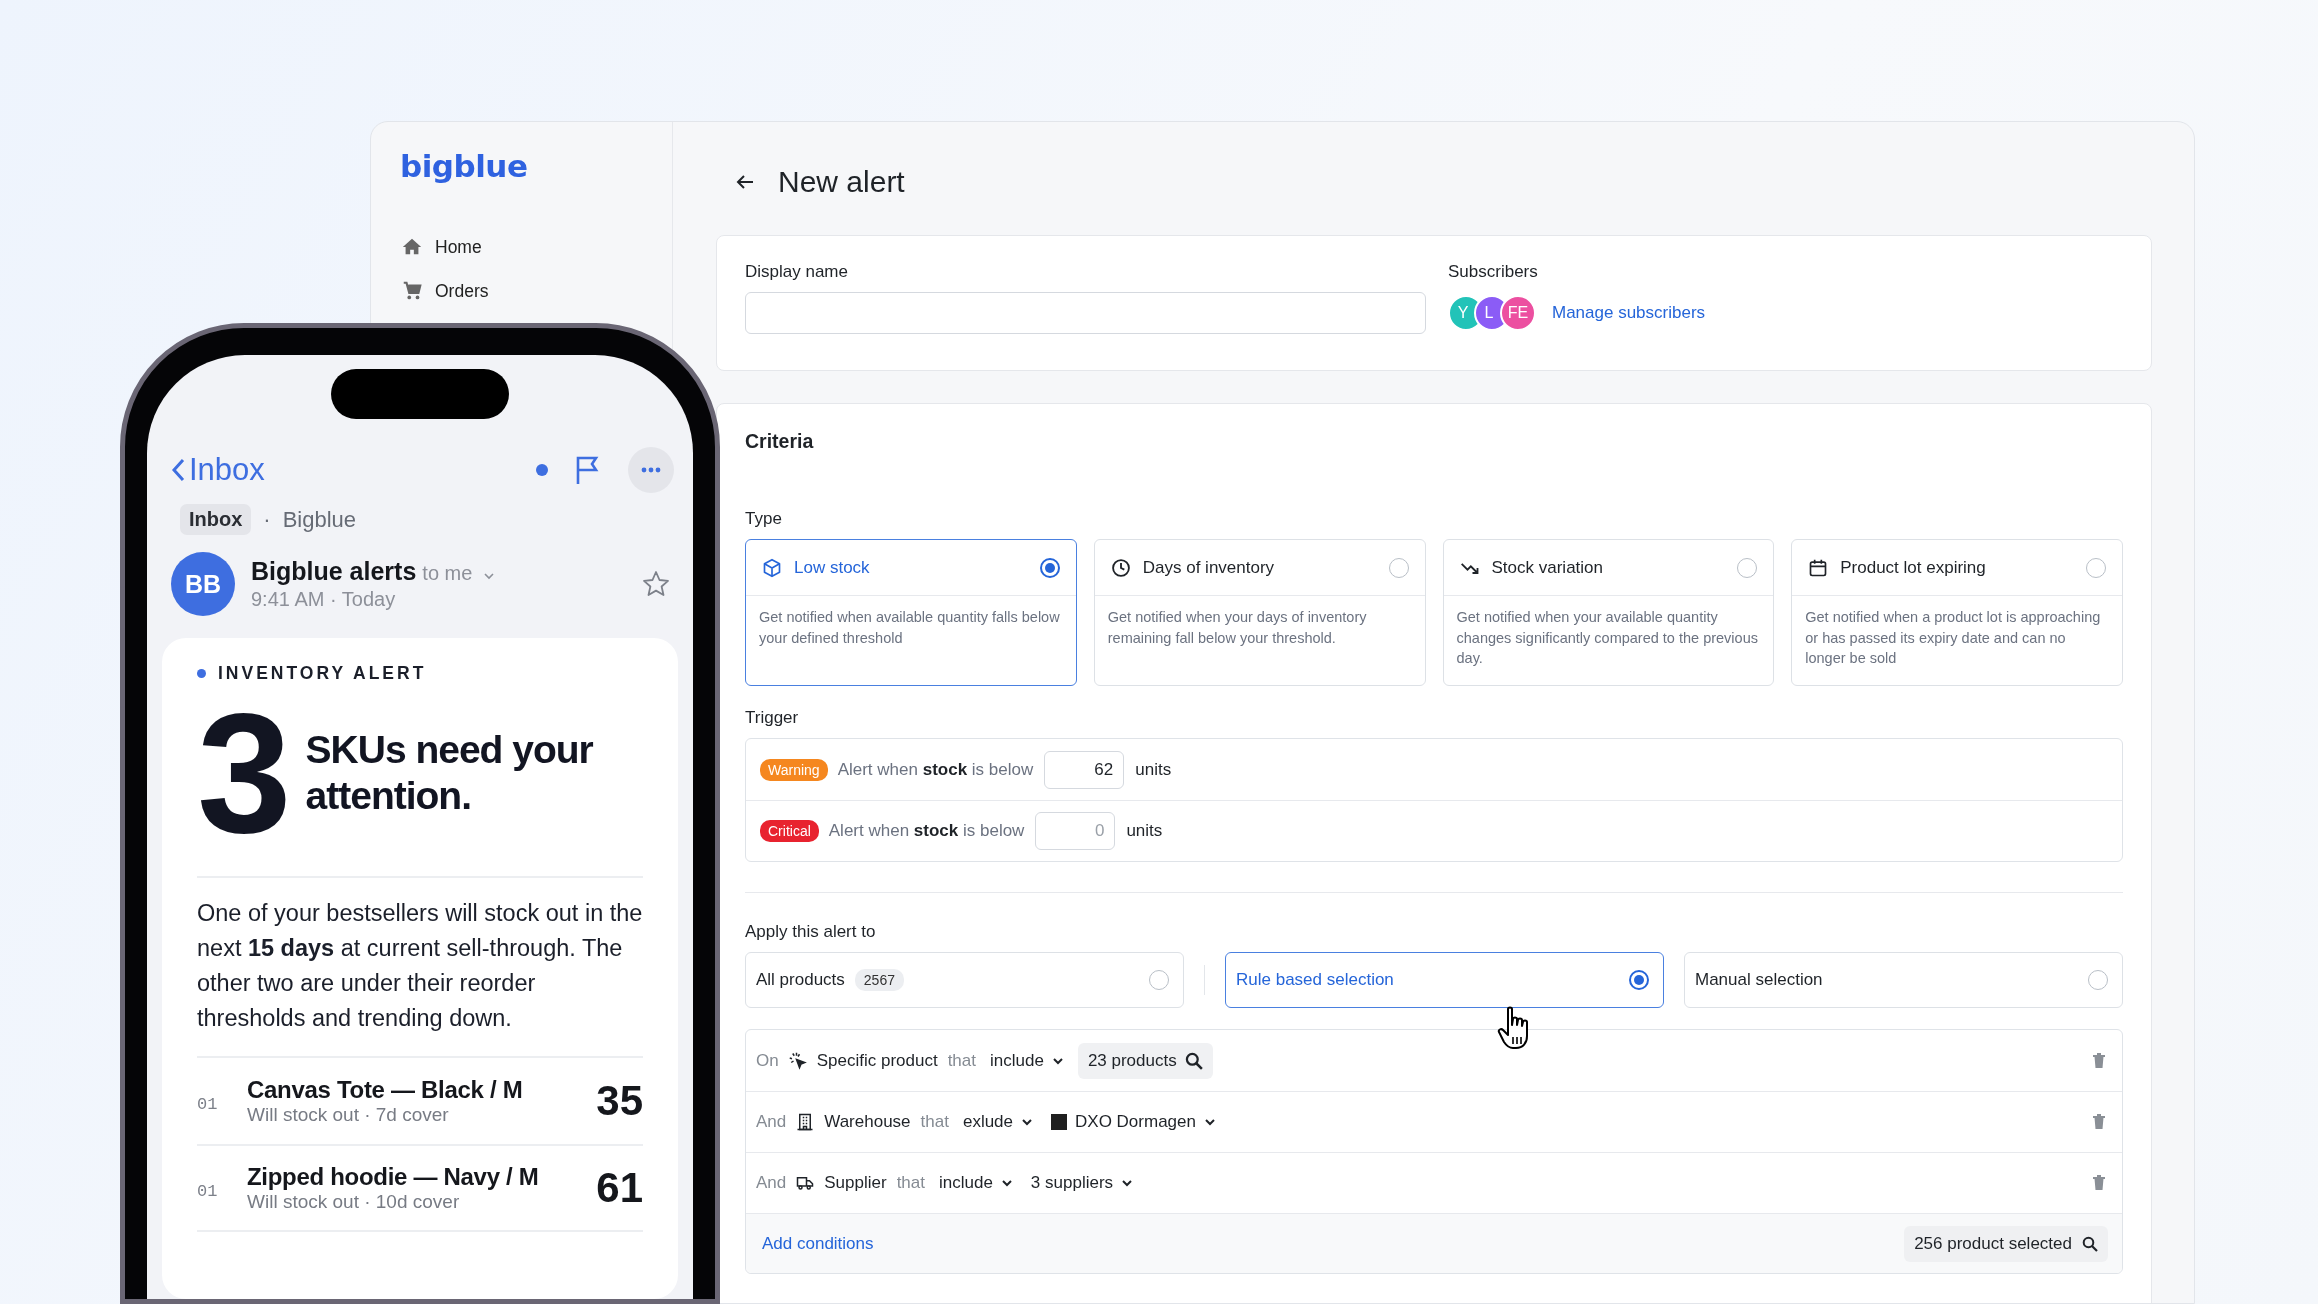 The height and width of the screenshot is (1304, 2318). What do you see at coordinates (780, 441) in the screenshot?
I see `section-title: Criteria` at bounding box center [780, 441].